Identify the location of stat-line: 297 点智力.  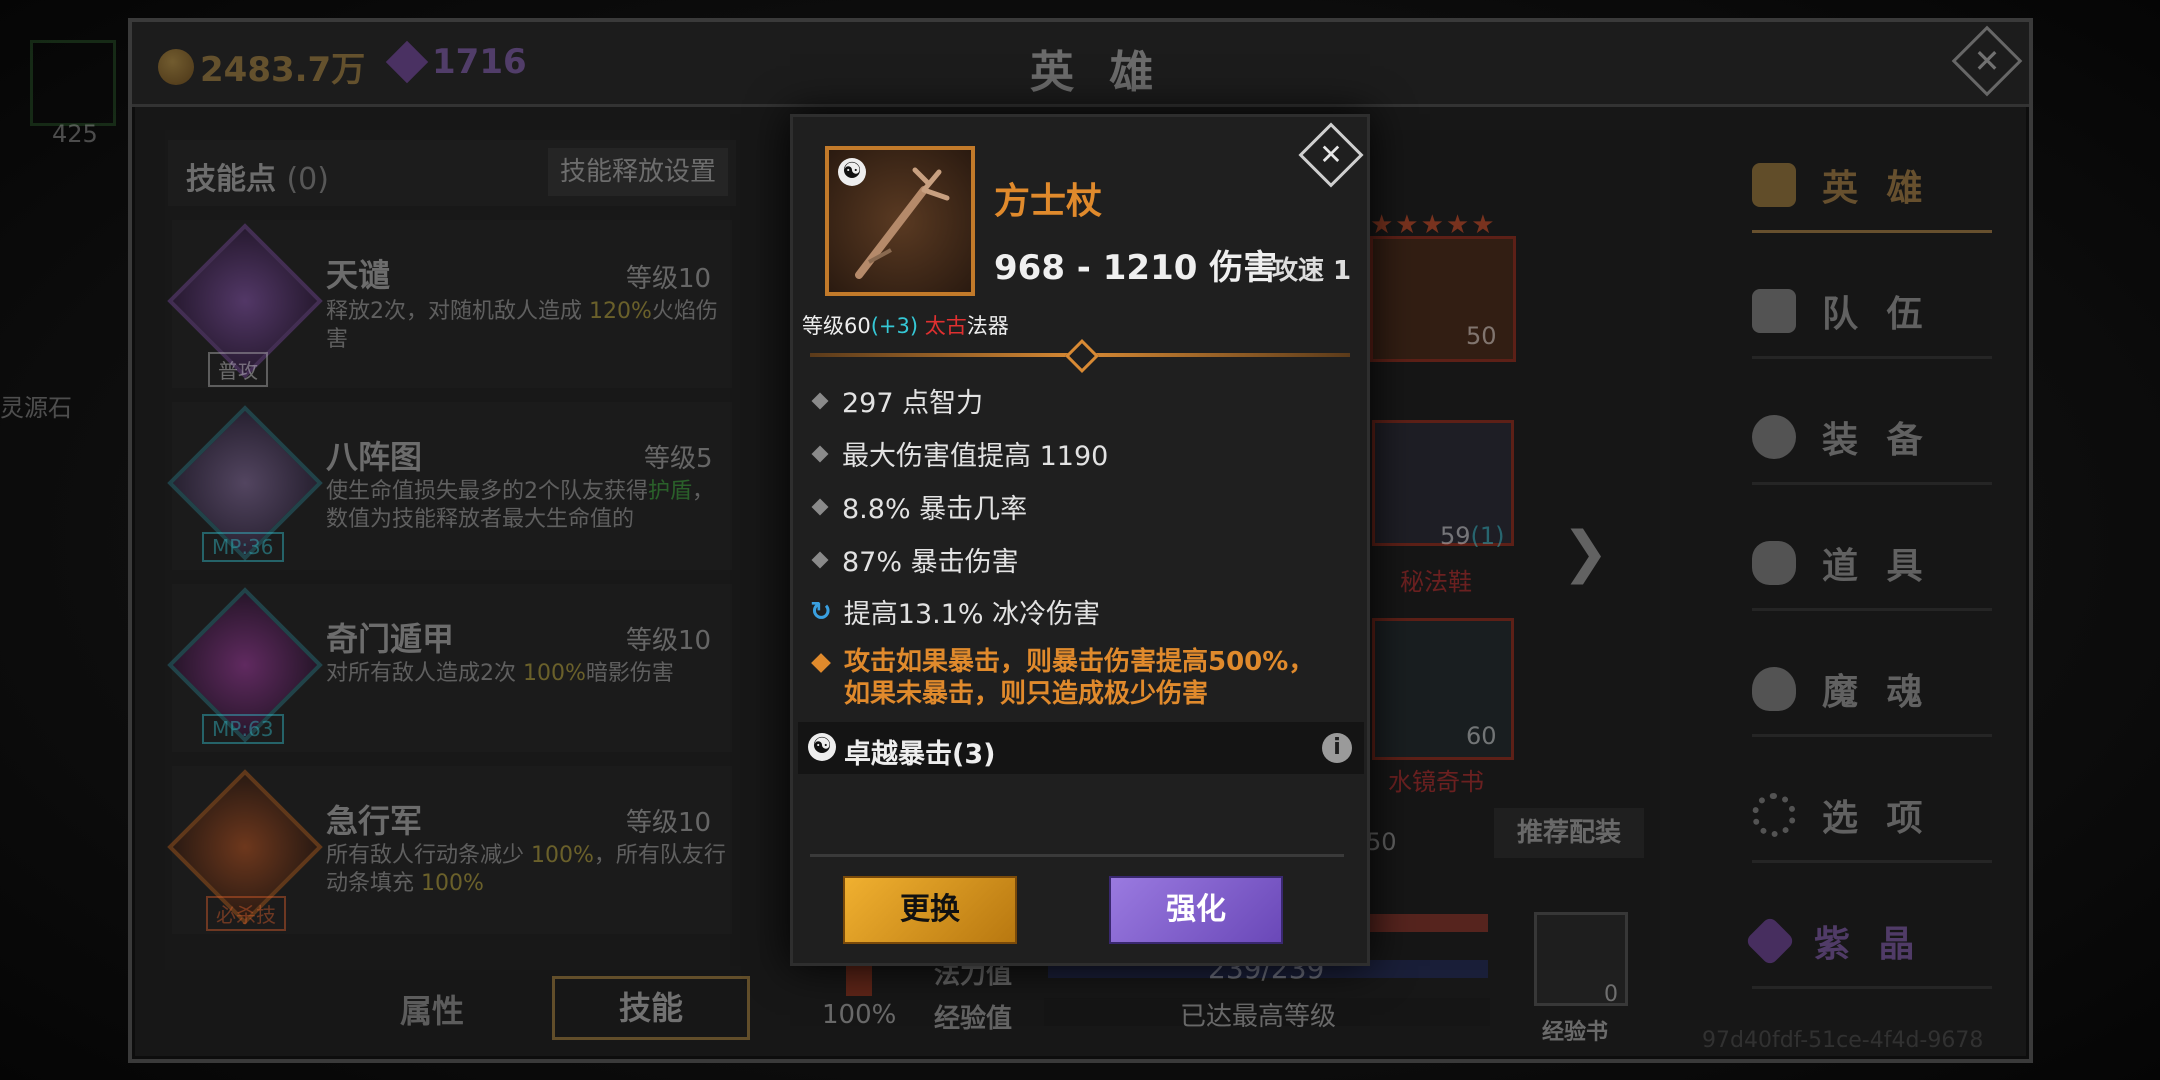
(897, 400).